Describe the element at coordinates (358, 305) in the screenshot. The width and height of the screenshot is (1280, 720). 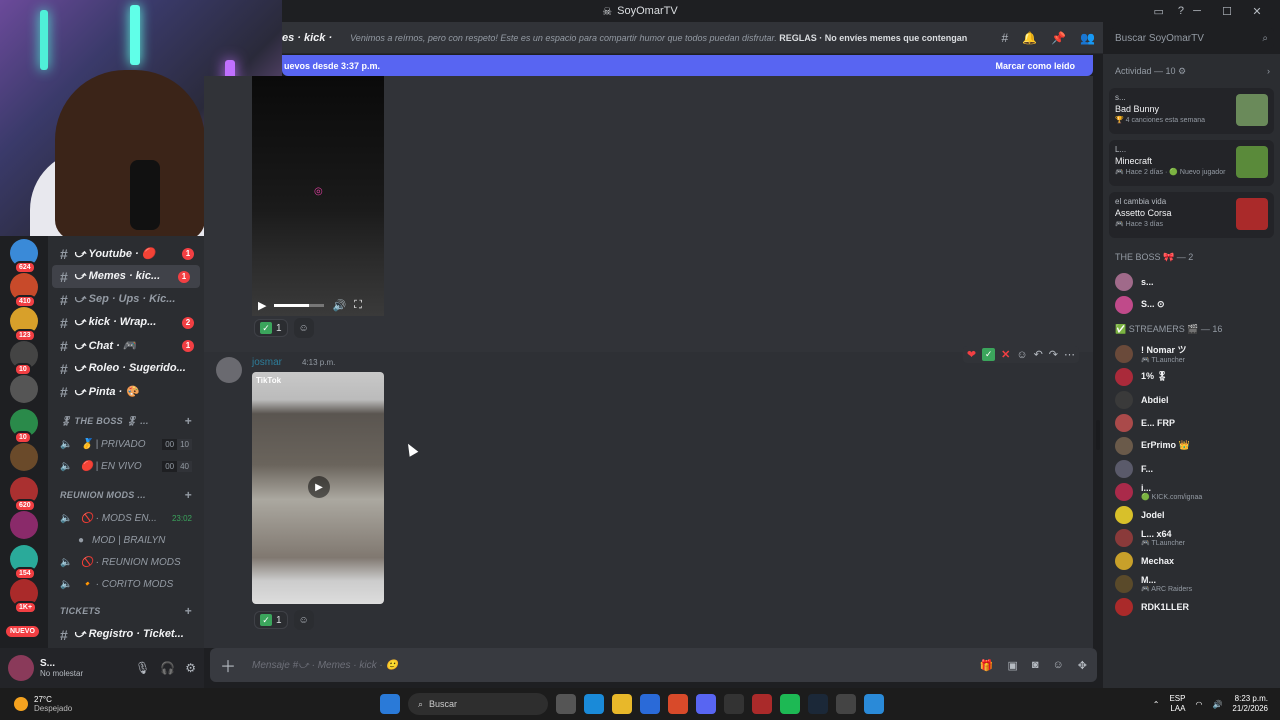
I see `fullscreen-icon: ⛶` at that location.